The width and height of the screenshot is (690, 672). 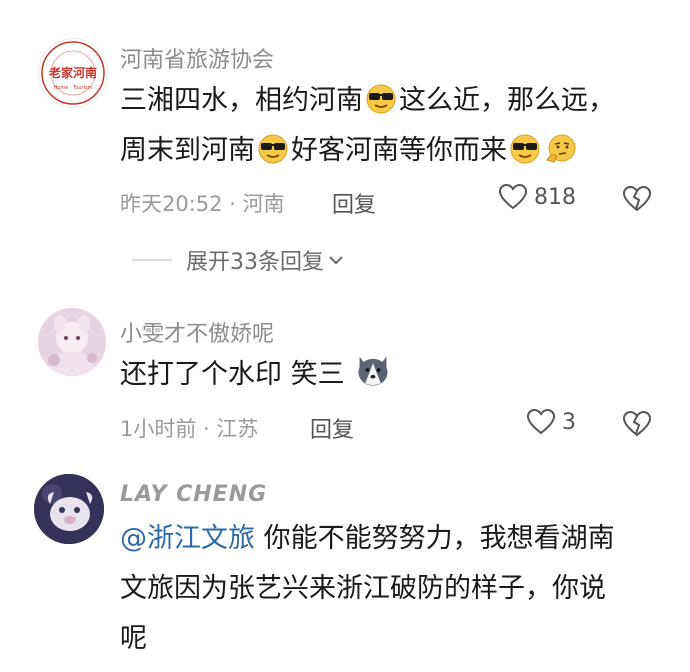 What do you see at coordinates (255, 262) in the screenshot?
I see `expand-replies-label: 展开33条回复` at bounding box center [255, 262].